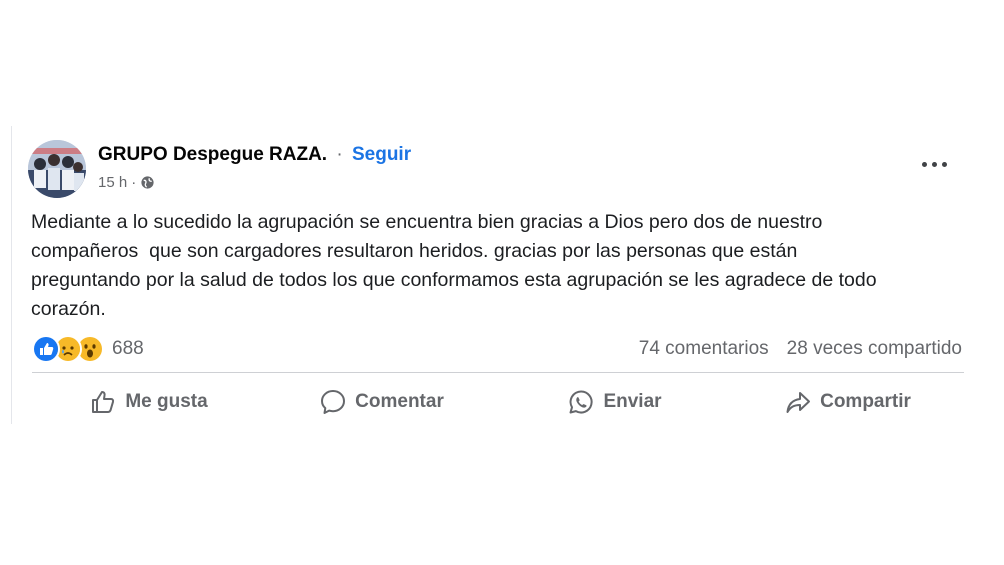 The width and height of the screenshot is (1004, 565). I want to click on follow-button: Seguir, so click(381, 154).